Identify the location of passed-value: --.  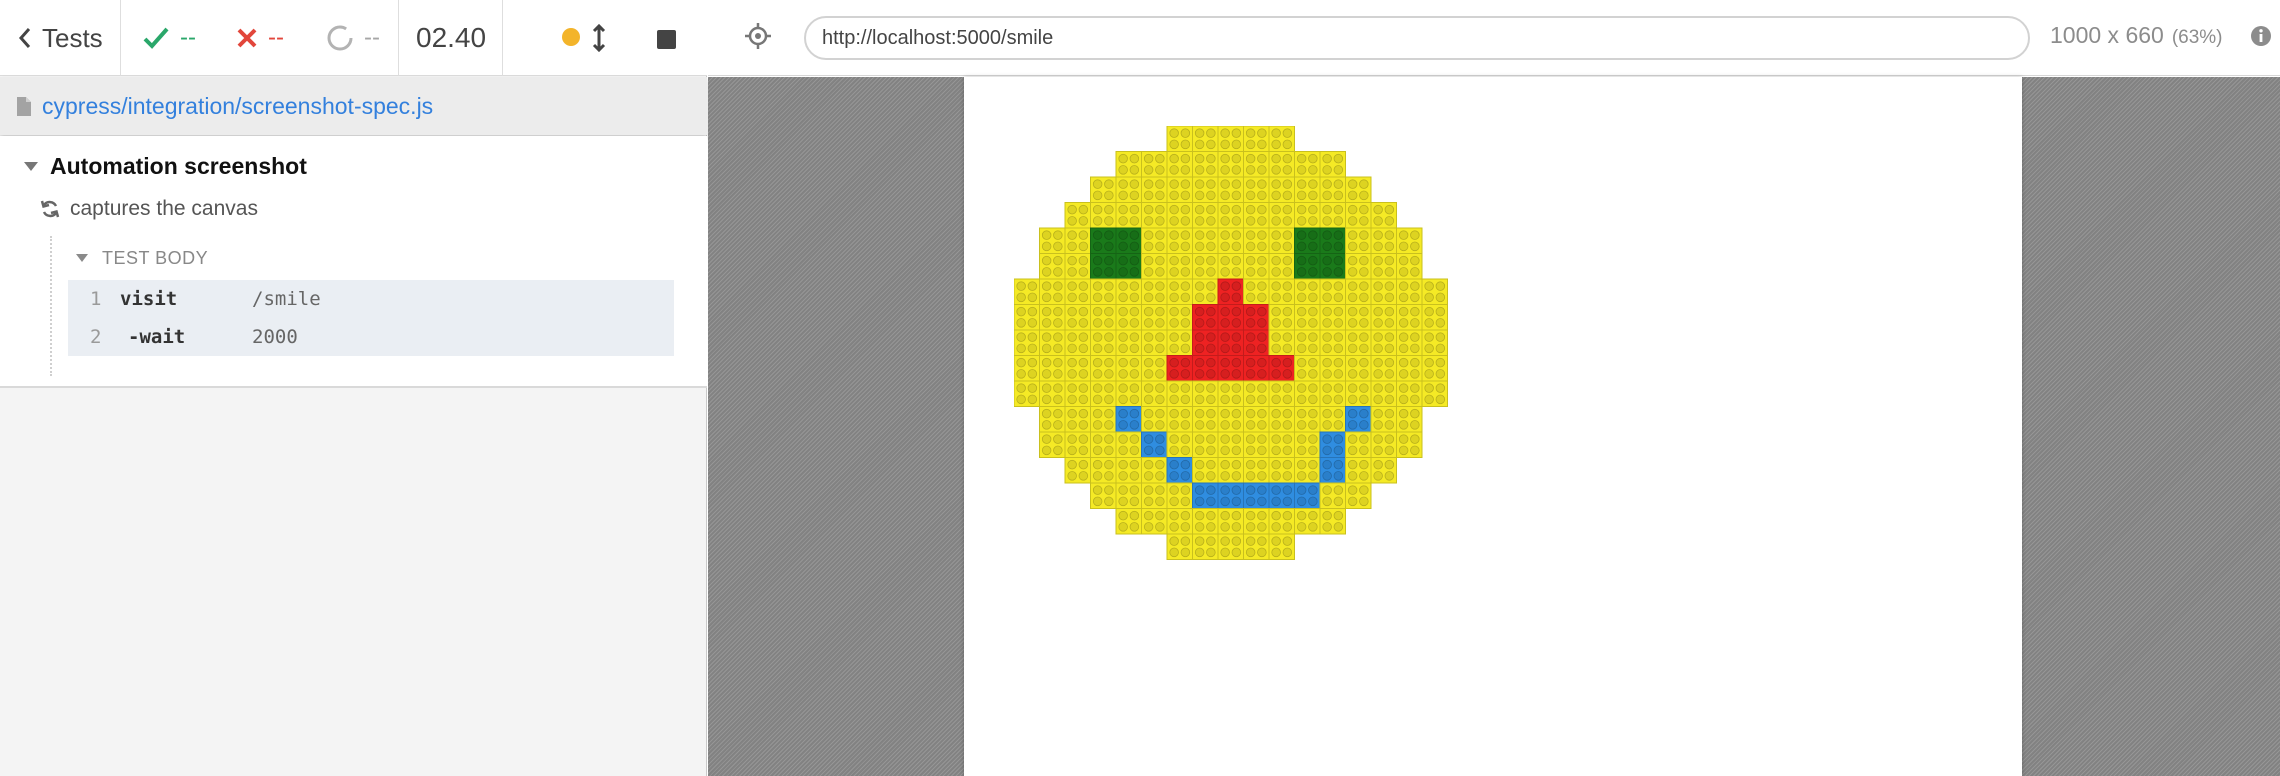
(188, 37).